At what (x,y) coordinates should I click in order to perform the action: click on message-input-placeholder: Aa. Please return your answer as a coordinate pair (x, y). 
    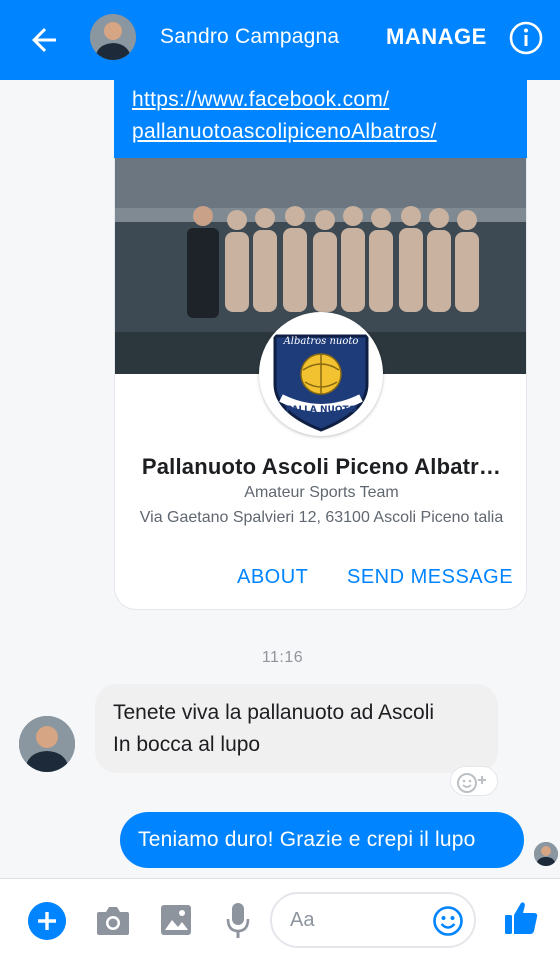
    Looking at the image, I should click on (302, 920).